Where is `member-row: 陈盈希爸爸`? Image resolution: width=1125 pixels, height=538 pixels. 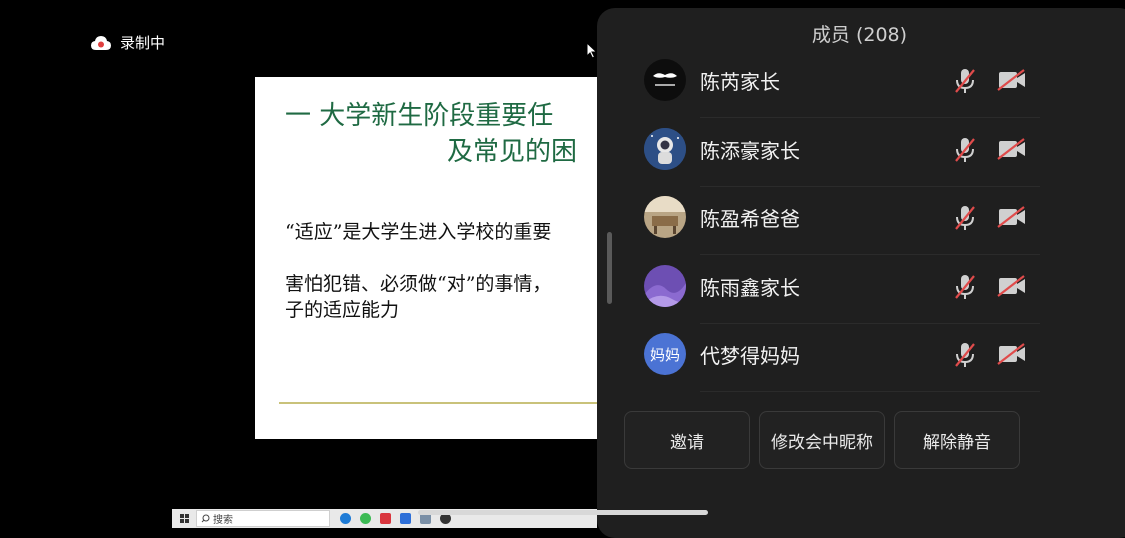 member-row: 陈盈希爸爸 is located at coordinates (844, 223).